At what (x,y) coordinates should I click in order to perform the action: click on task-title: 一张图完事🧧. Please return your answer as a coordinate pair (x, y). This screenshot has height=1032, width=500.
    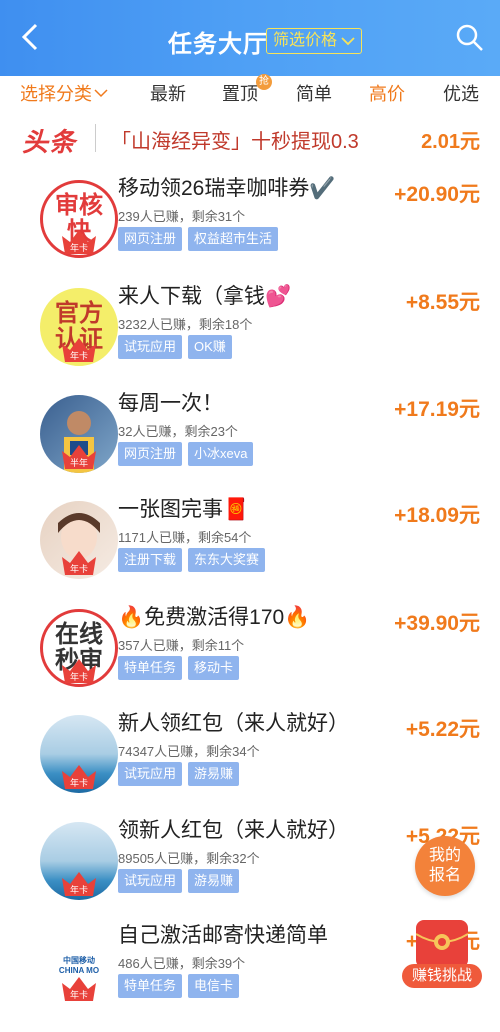
    Looking at the image, I should click on (184, 509).